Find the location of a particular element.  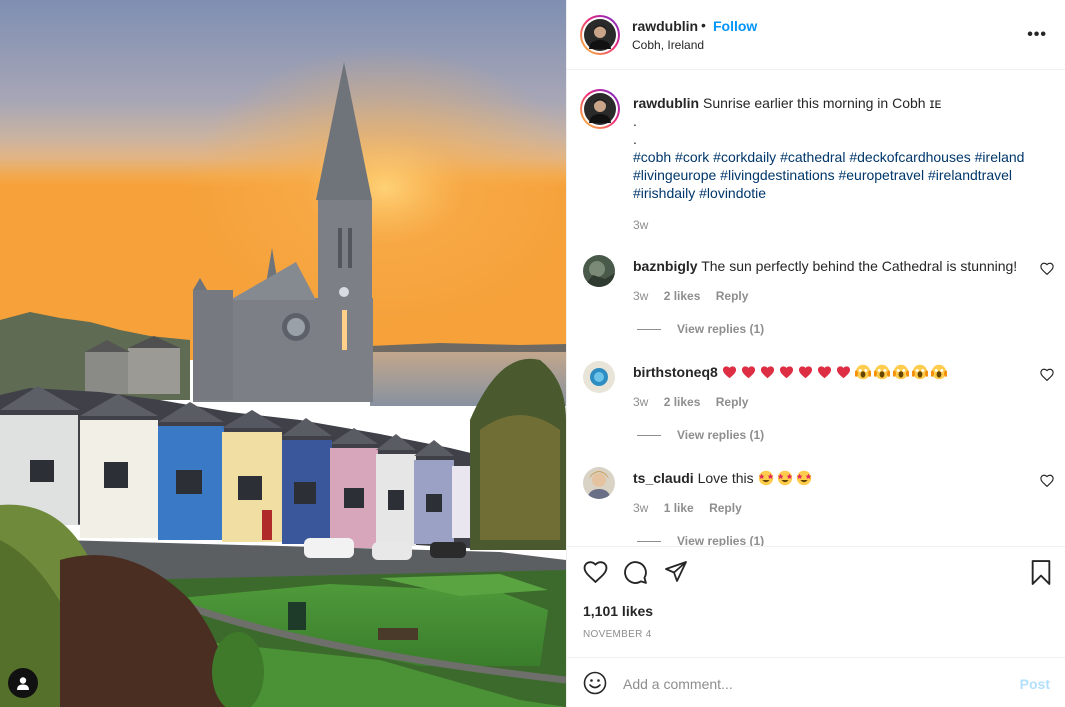

comment-username: ts_claudi is located at coordinates (663, 478).